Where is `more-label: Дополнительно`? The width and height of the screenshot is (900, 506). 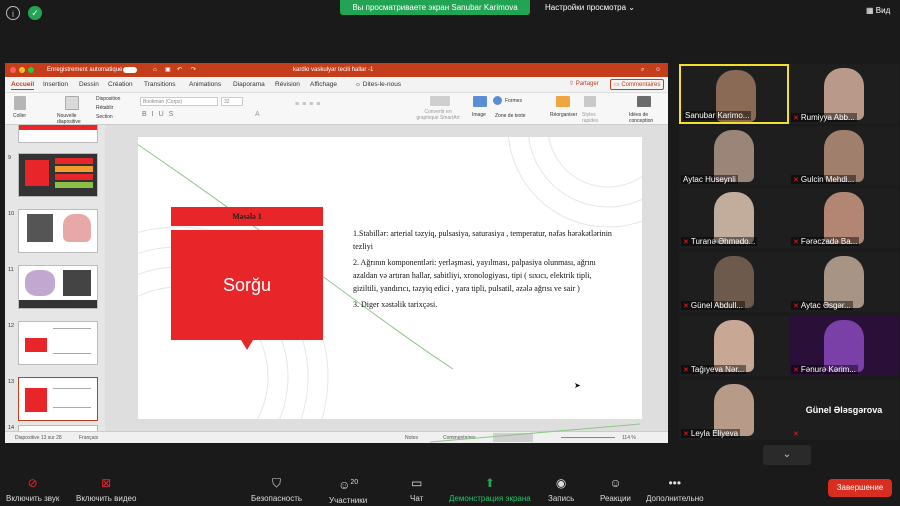
more-label: Дополнительно is located at coordinates (675, 498).